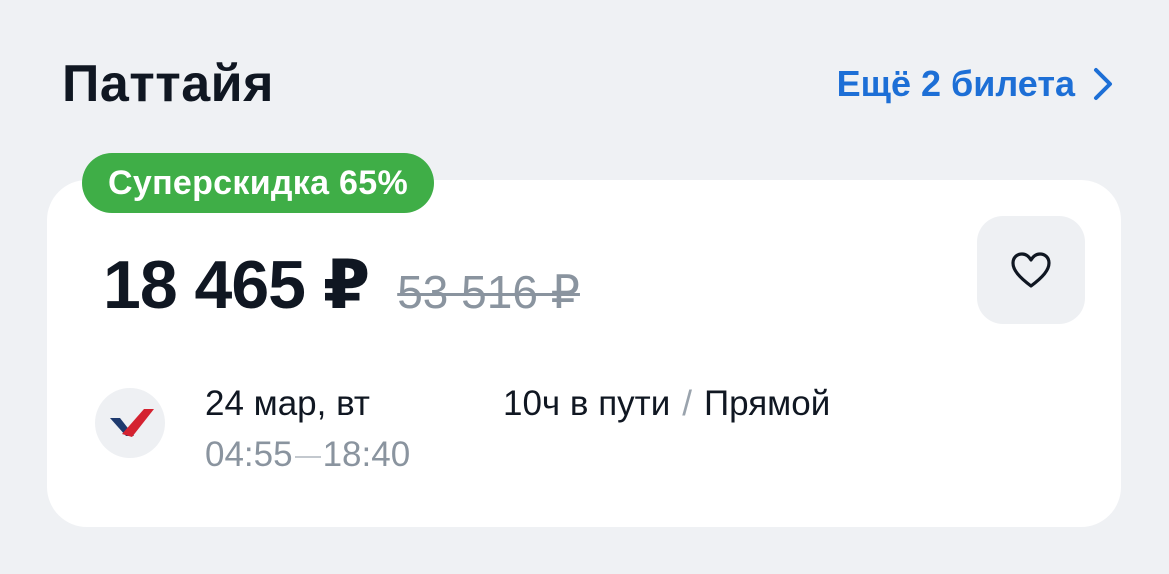 The image size is (1169, 574). I want to click on price-row: 18 465 ₽ 53 516 ₽, so click(341, 286).